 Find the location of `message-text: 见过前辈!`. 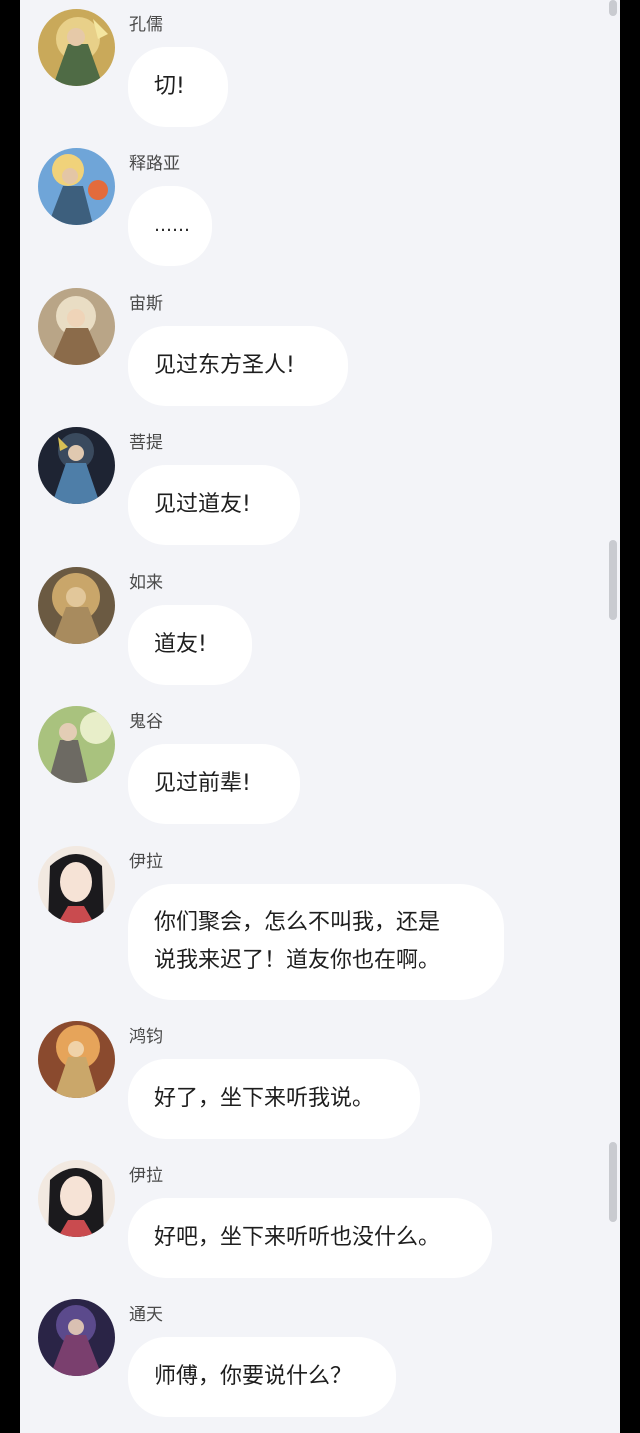

message-text: 见过前辈! is located at coordinates (202, 783).